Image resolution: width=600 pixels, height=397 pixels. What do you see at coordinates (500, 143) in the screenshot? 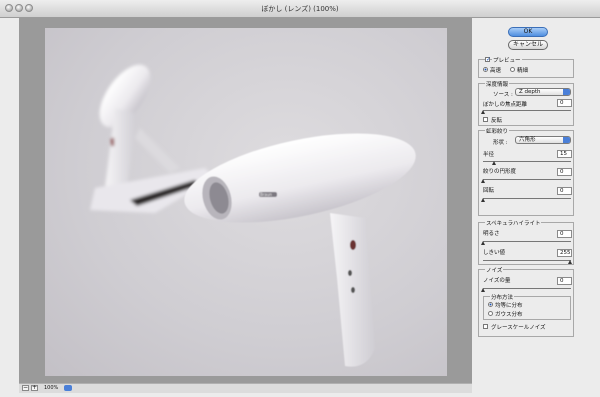
I see `shape-label: 形状 :` at bounding box center [500, 143].